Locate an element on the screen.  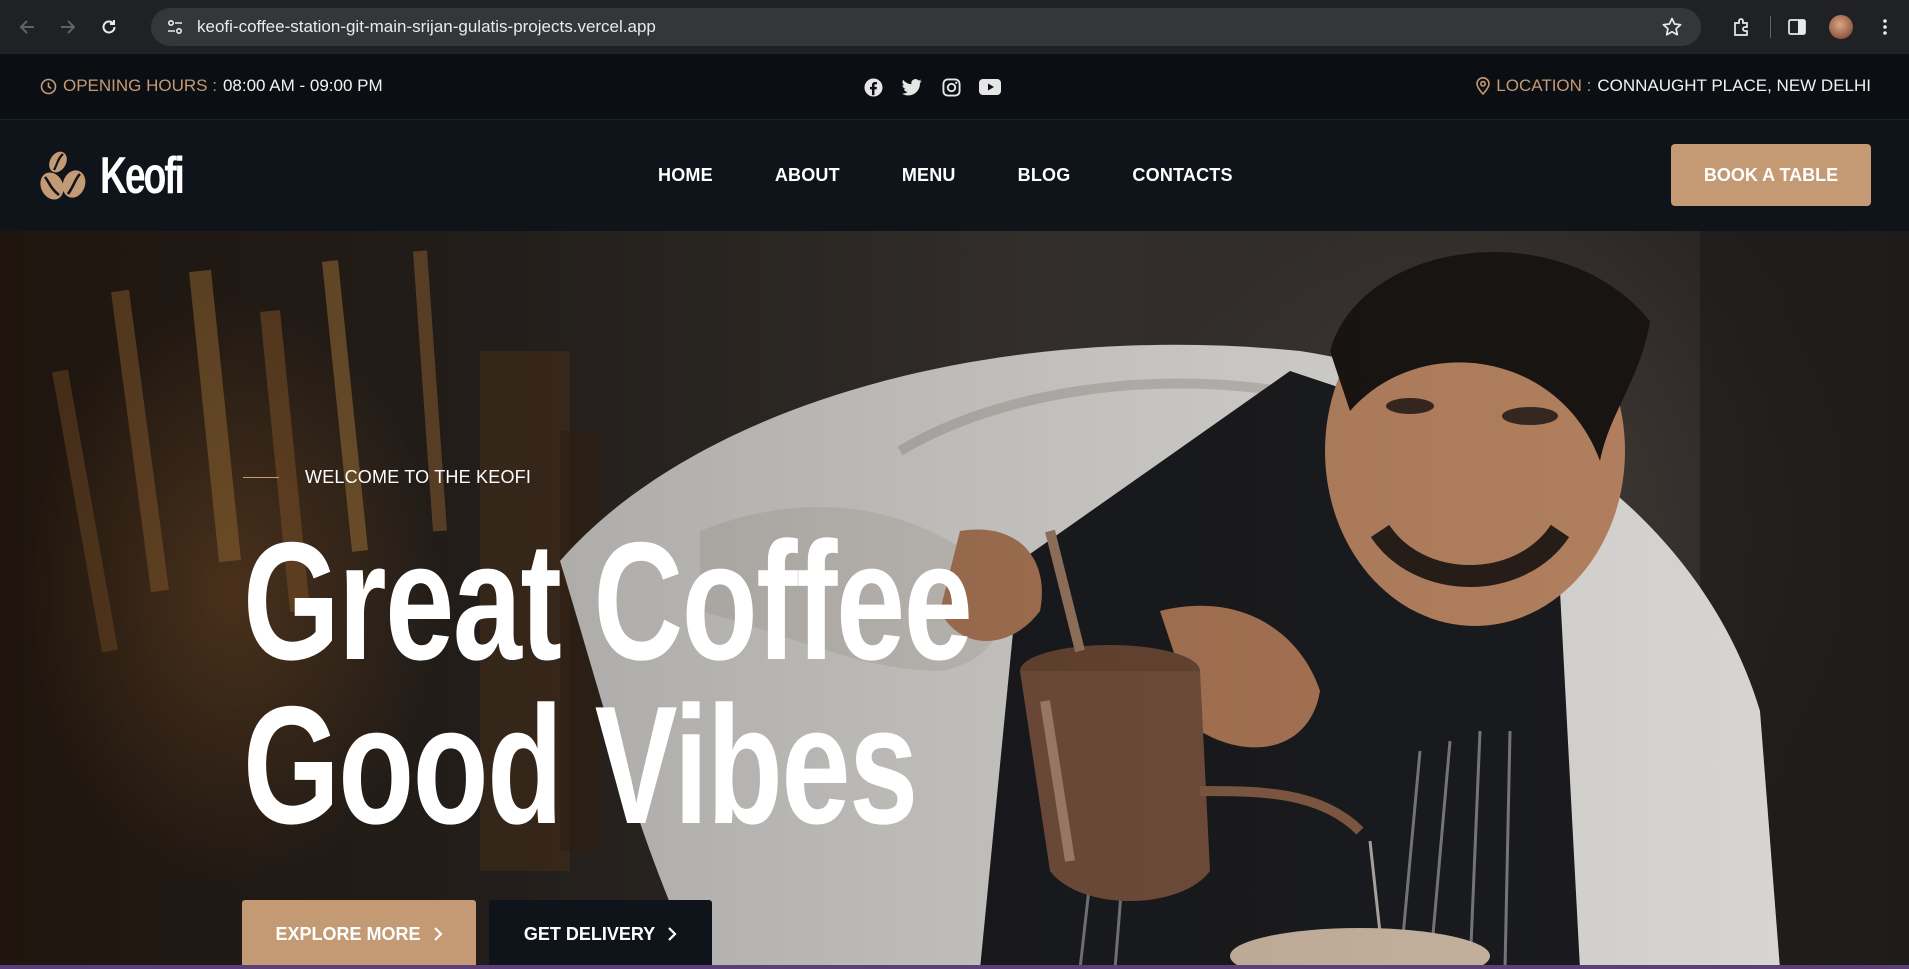
explore-more-button: EXPLORE MORE is located at coordinates (359, 934).